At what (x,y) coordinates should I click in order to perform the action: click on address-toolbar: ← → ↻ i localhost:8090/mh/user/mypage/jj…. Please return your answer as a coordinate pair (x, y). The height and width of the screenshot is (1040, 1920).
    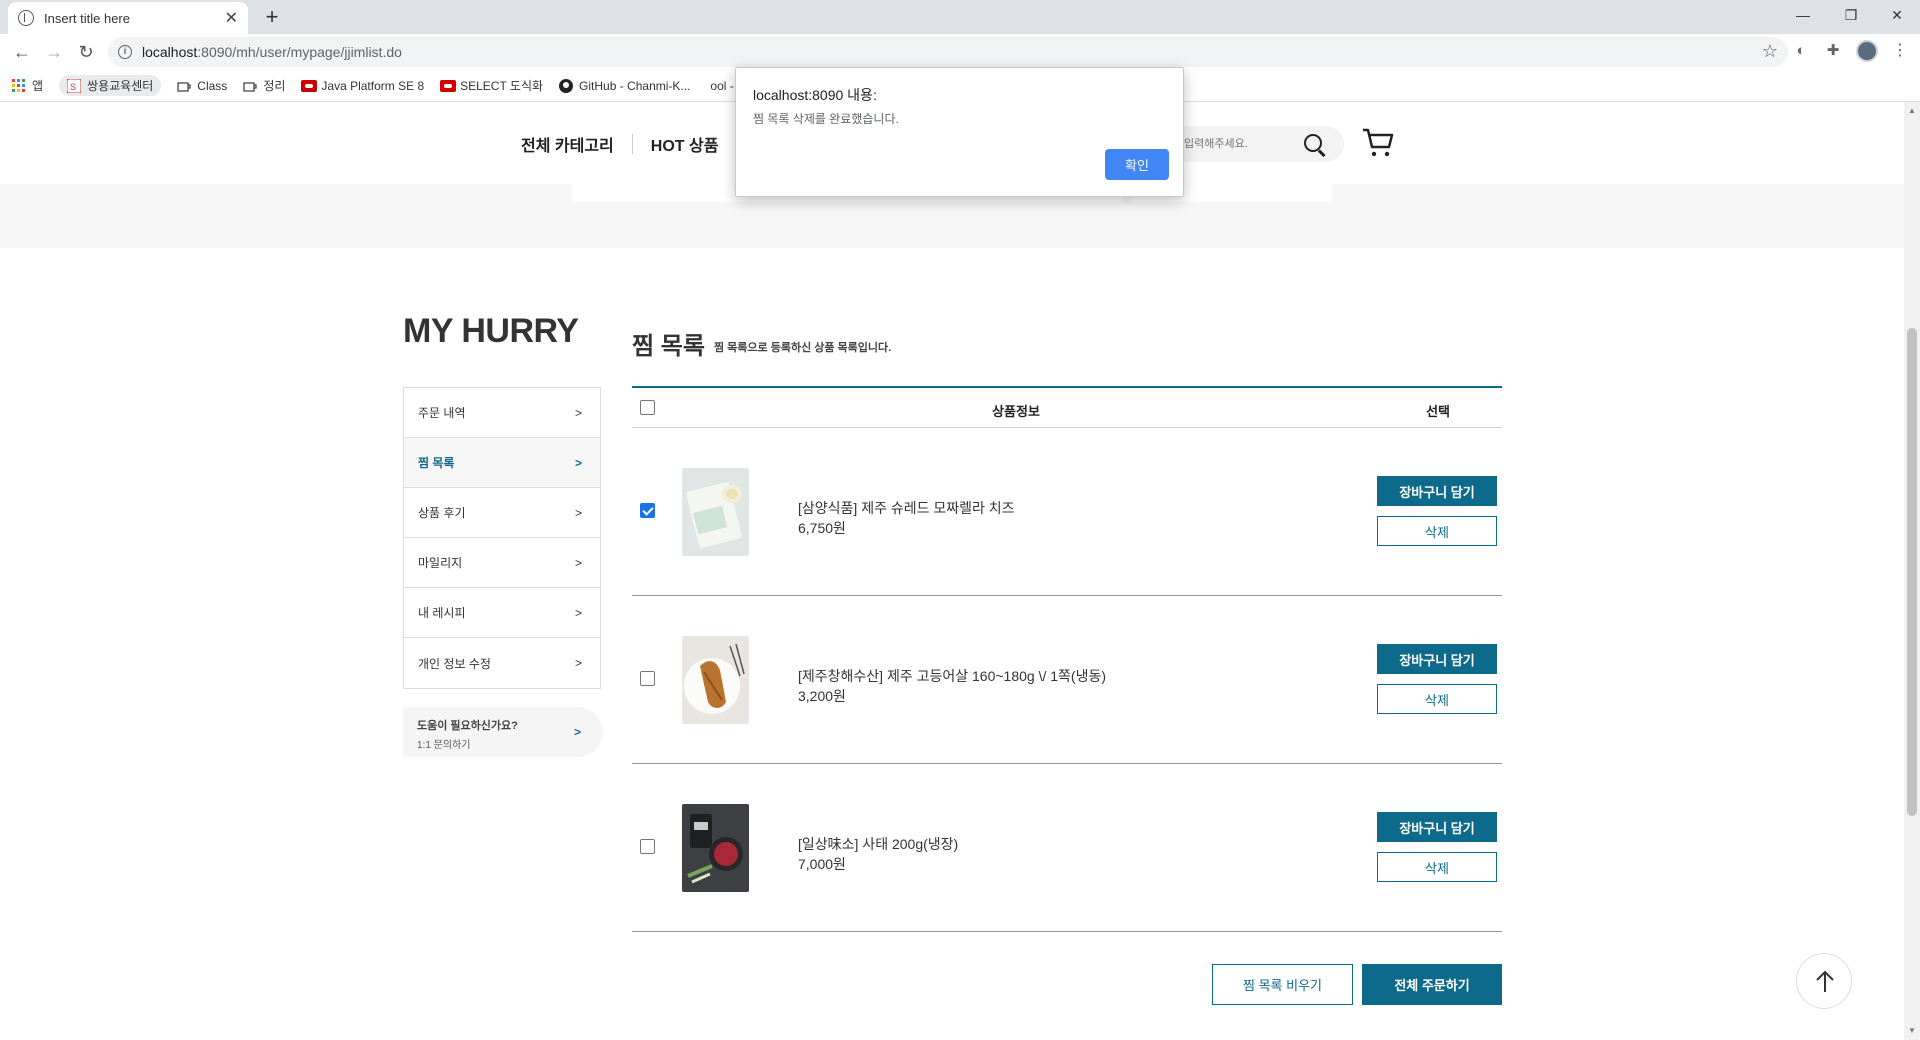
    Looking at the image, I should click on (960, 52).